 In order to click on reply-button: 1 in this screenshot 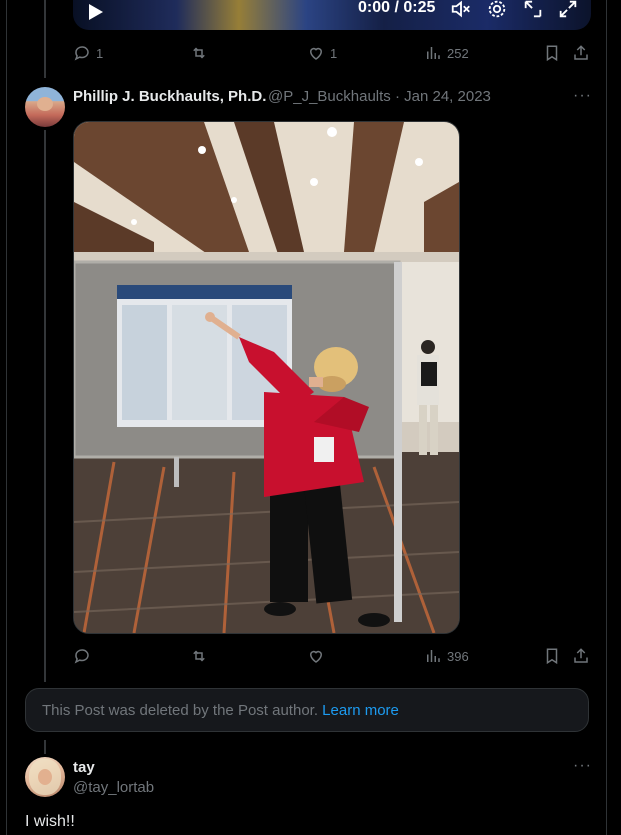, I will do `click(88, 53)`.